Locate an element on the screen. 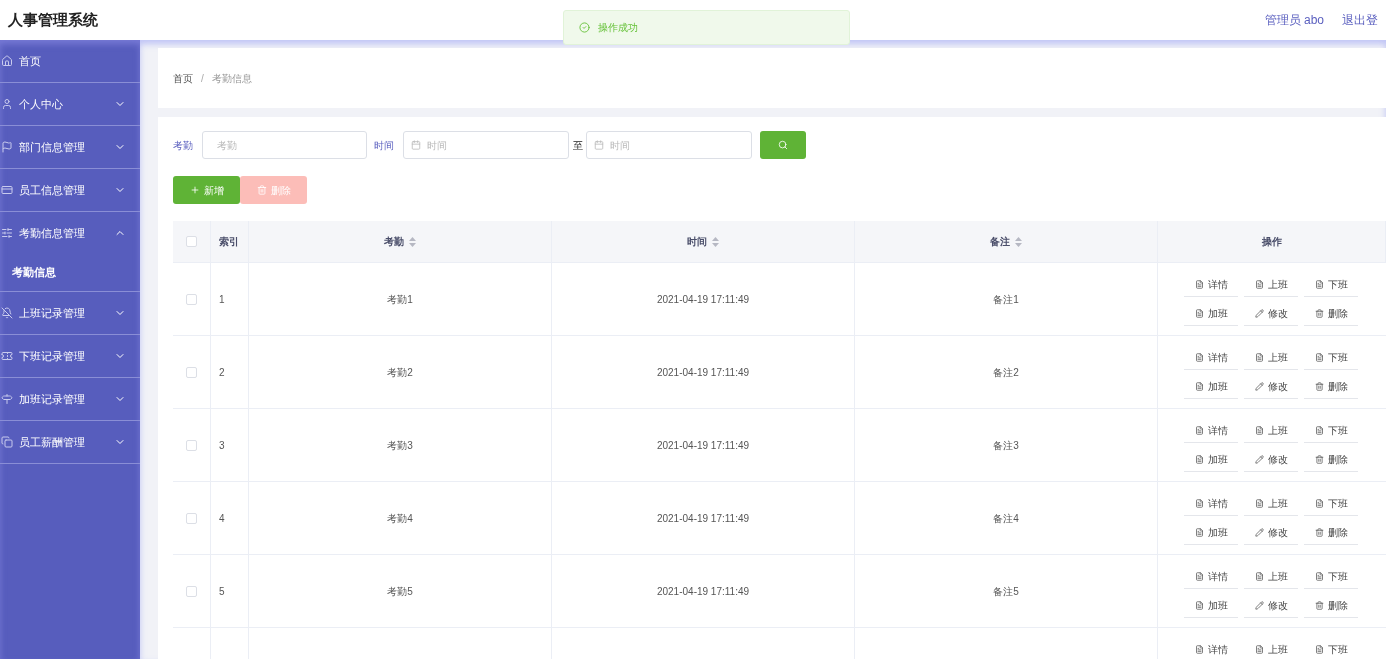  menu-item: 员工薪酬管理 is located at coordinates (70, 442).